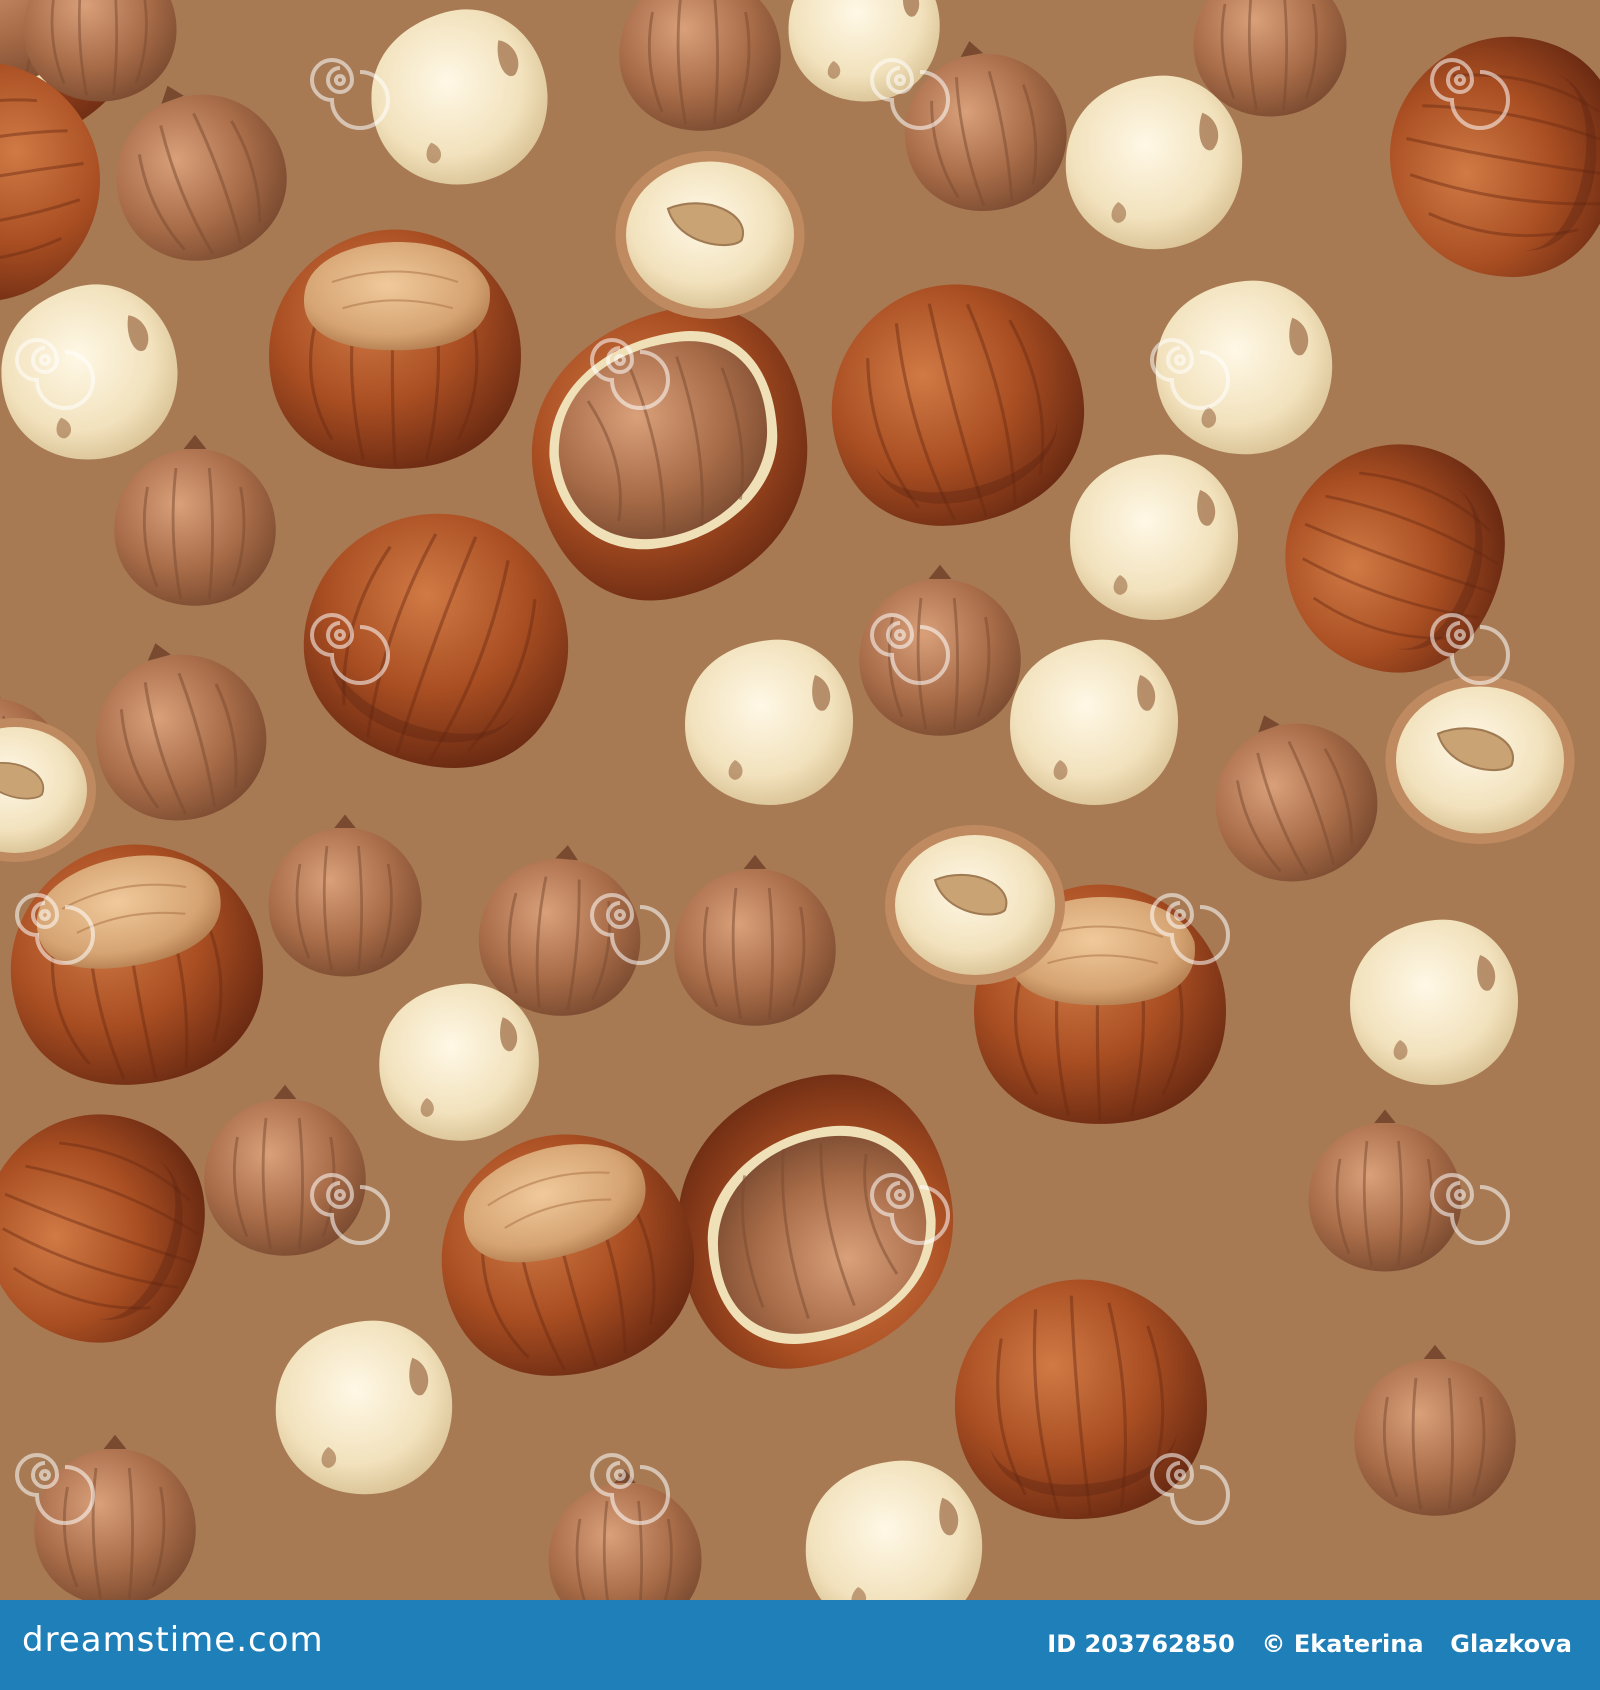 This screenshot has height=1690, width=1600. I want to click on image-credit: ID 203762850 © Ekaterina Glazkova, so click(1309, 1644).